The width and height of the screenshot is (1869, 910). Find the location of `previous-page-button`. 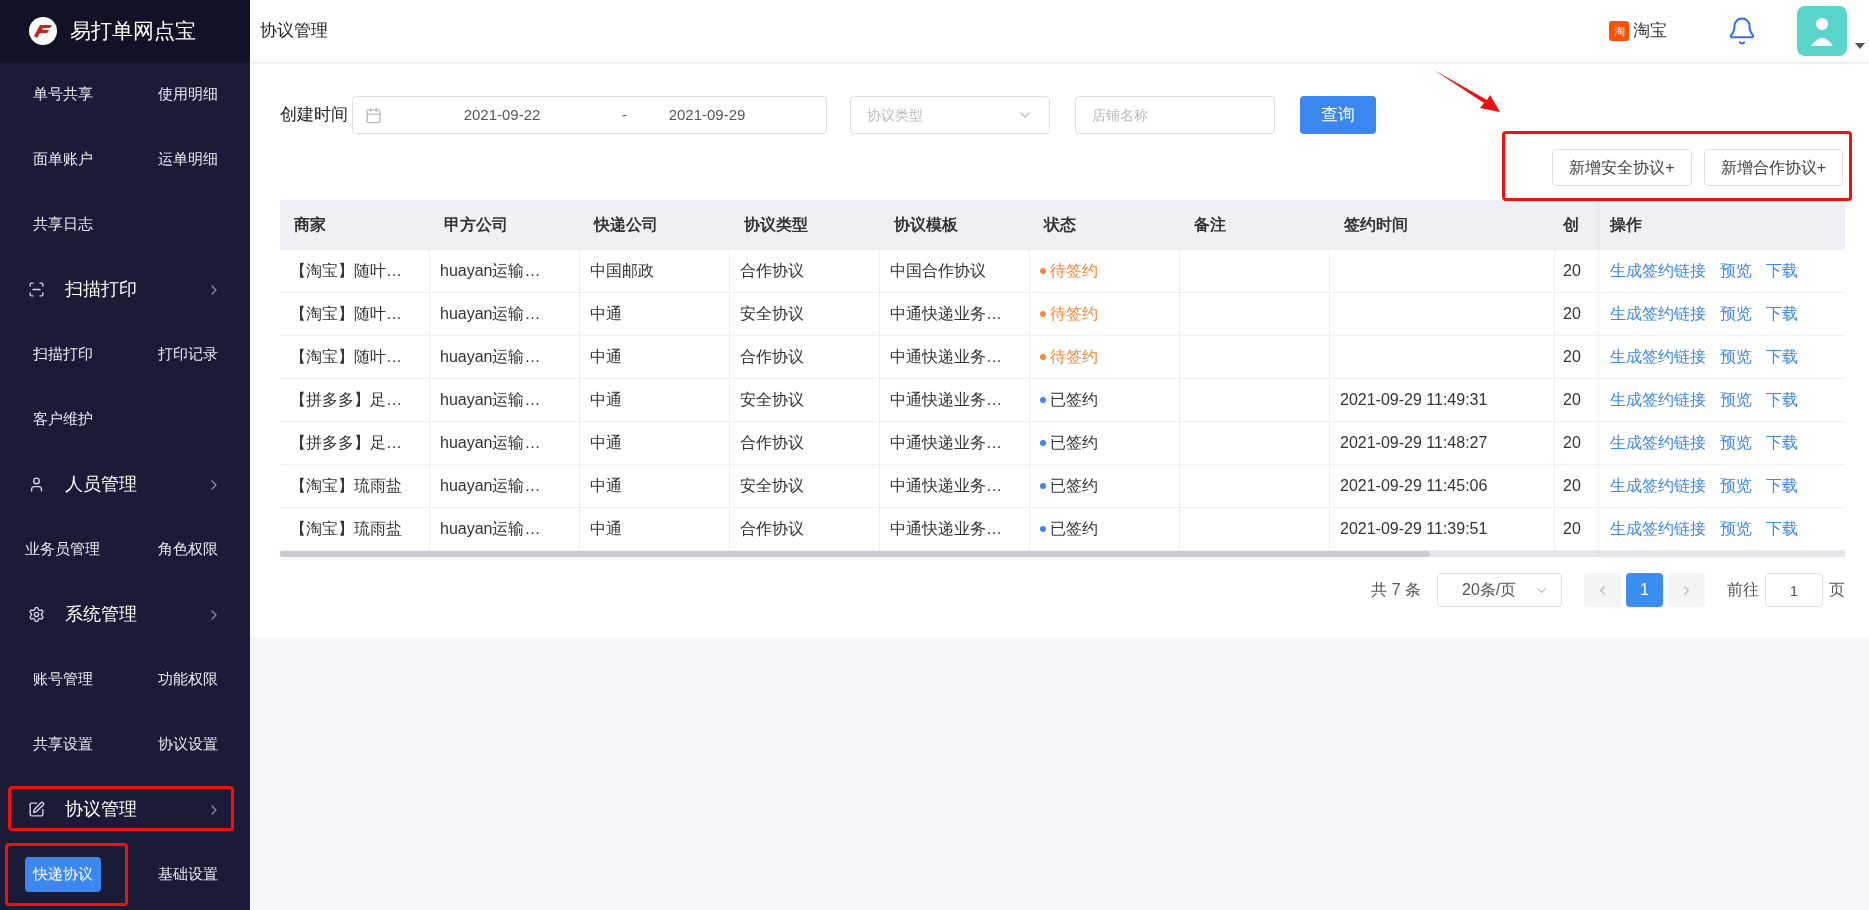

previous-page-button is located at coordinates (1602, 590).